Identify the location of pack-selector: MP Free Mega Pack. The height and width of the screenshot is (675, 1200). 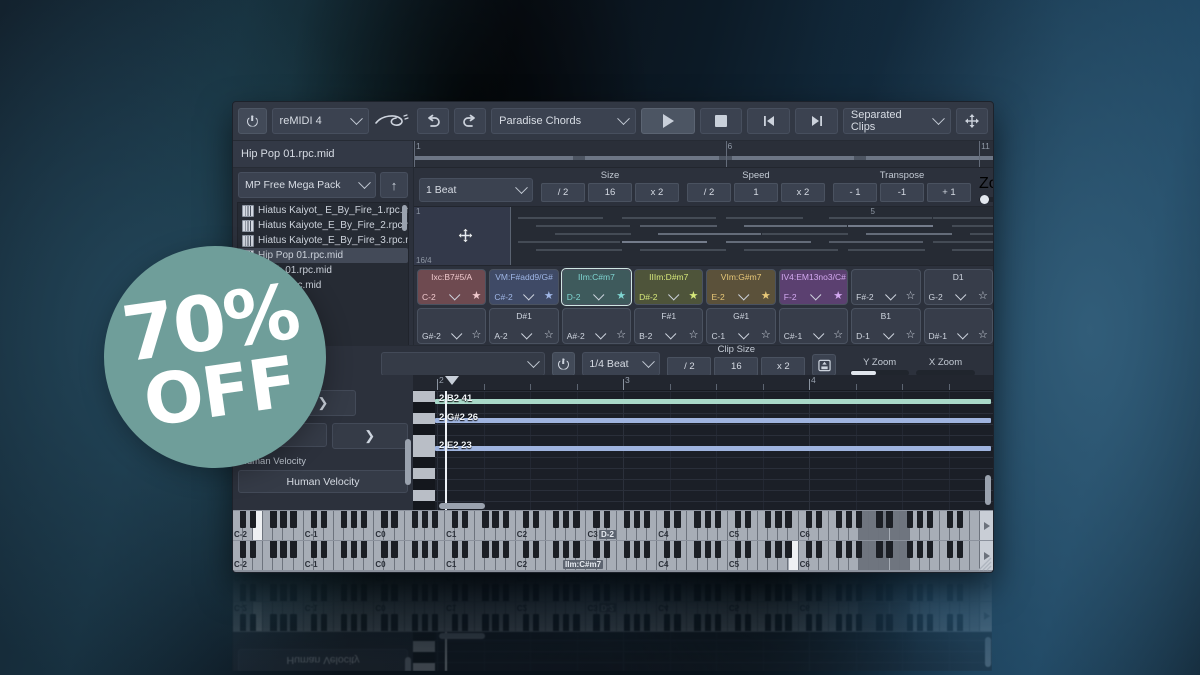
(307, 185).